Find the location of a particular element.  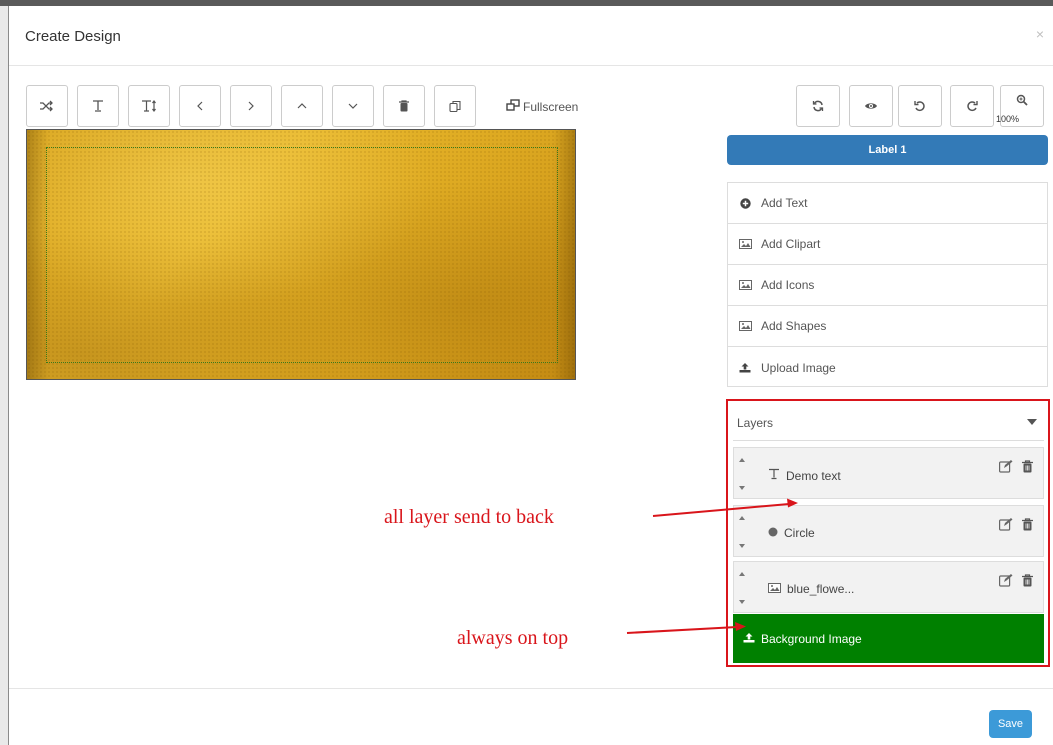

refresh-icon is located at coordinates (818, 106).